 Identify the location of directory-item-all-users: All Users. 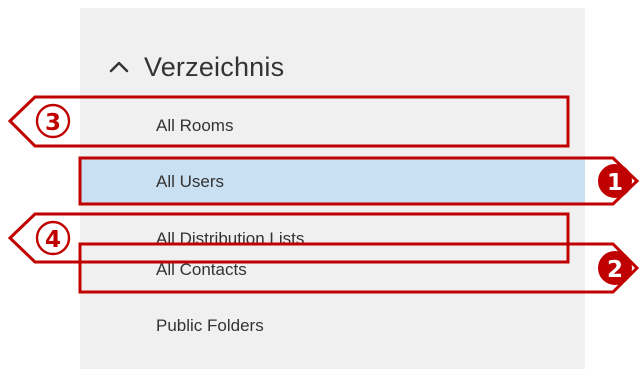
(332, 181).